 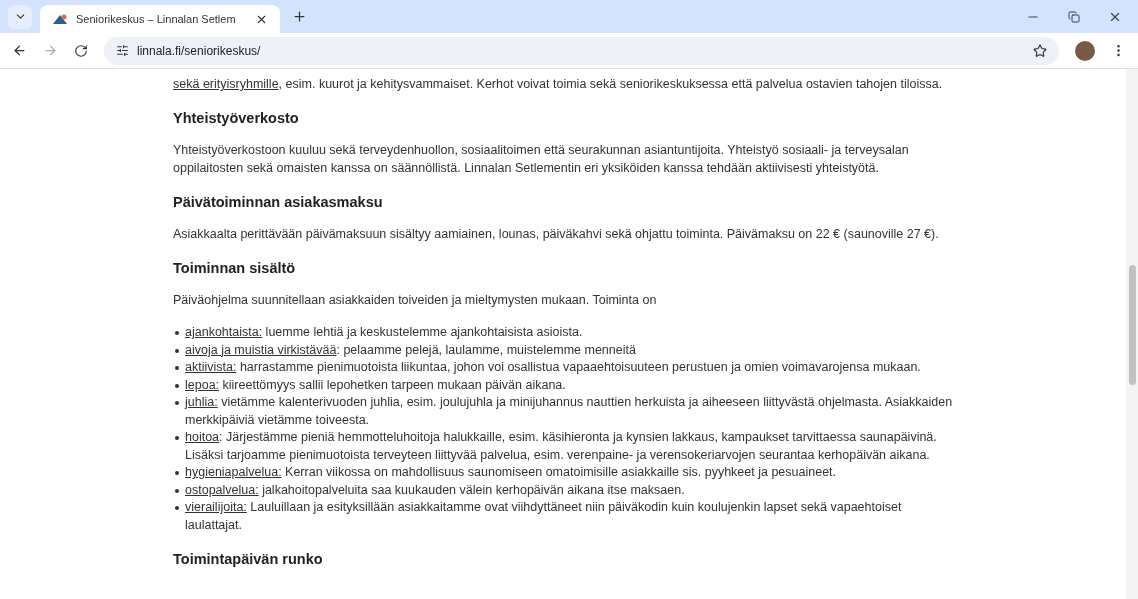 I want to click on list-item-text: vierailijoita: Lauluillaan ja esityksillään asiakkaitamme ovat viihdyttäneet niin päiväkodin kuin koulujenkin lapset sekä vapaehtoiset laulattajat., so click(x=544, y=516).